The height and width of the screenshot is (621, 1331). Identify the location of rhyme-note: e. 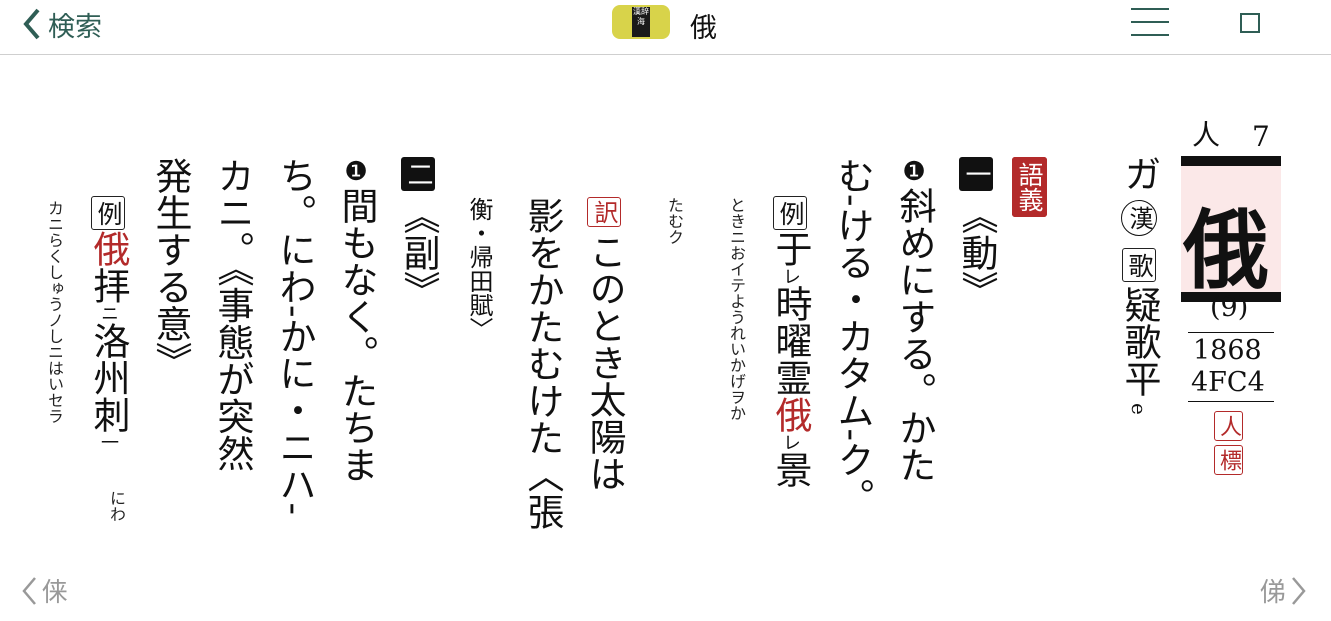
(1139, 409).